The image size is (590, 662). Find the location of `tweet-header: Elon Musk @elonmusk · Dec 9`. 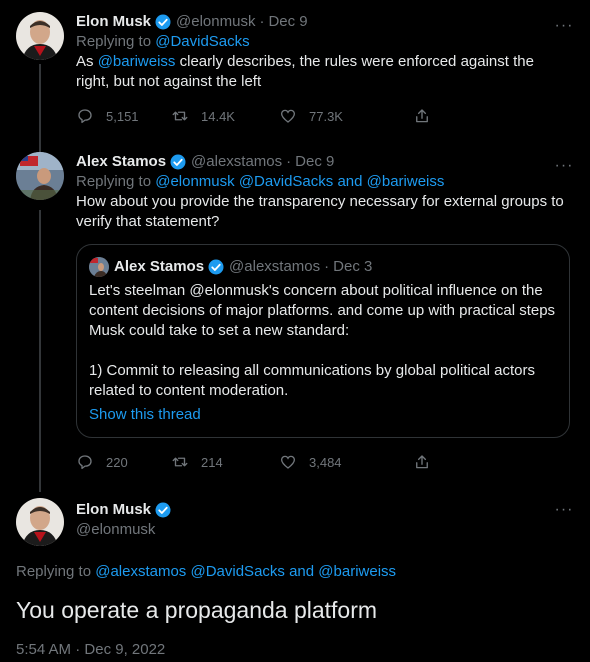

tweet-header: Elon Musk @elonmusk · Dec 9 is located at coordinates (323, 22).